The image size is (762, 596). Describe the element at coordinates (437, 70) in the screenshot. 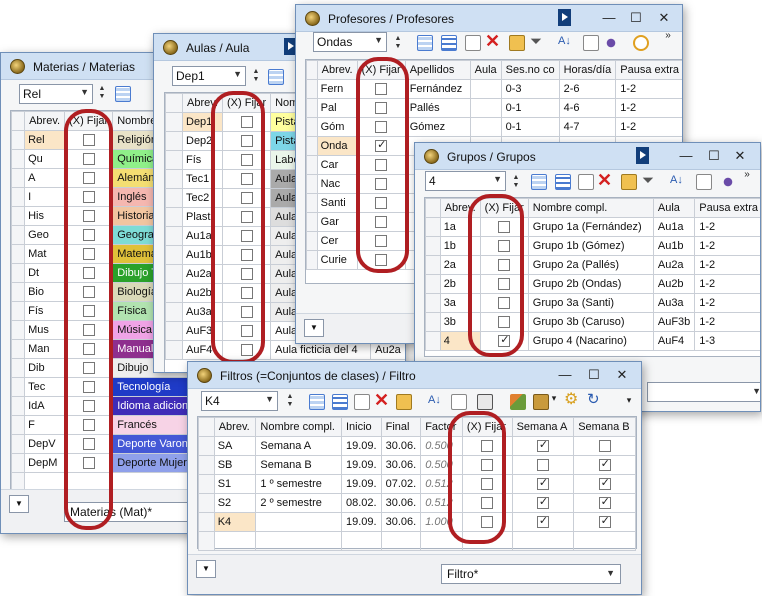

I see `col-apellidos: Apellidos` at that location.